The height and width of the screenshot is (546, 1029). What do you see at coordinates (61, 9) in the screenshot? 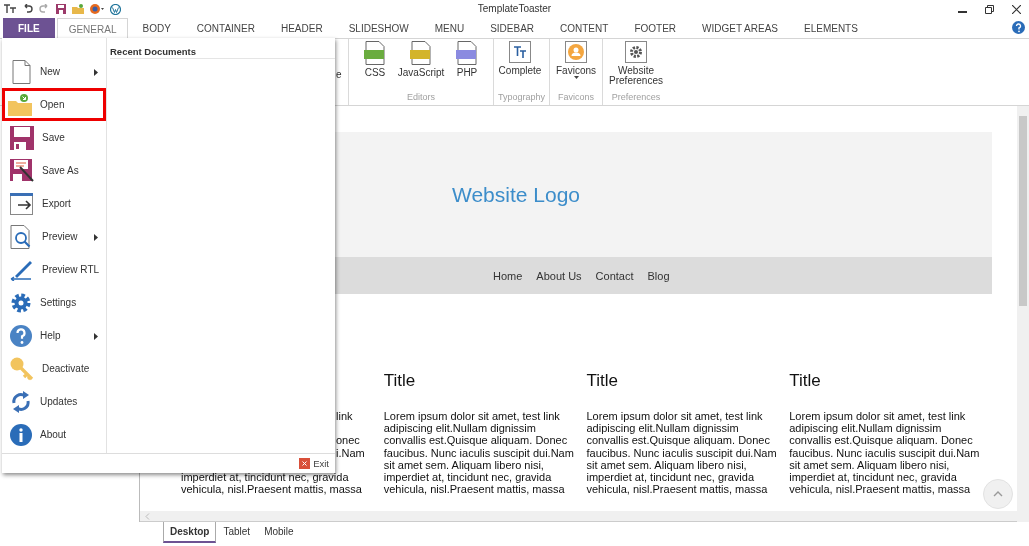
I see `save-icon` at bounding box center [61, 9].